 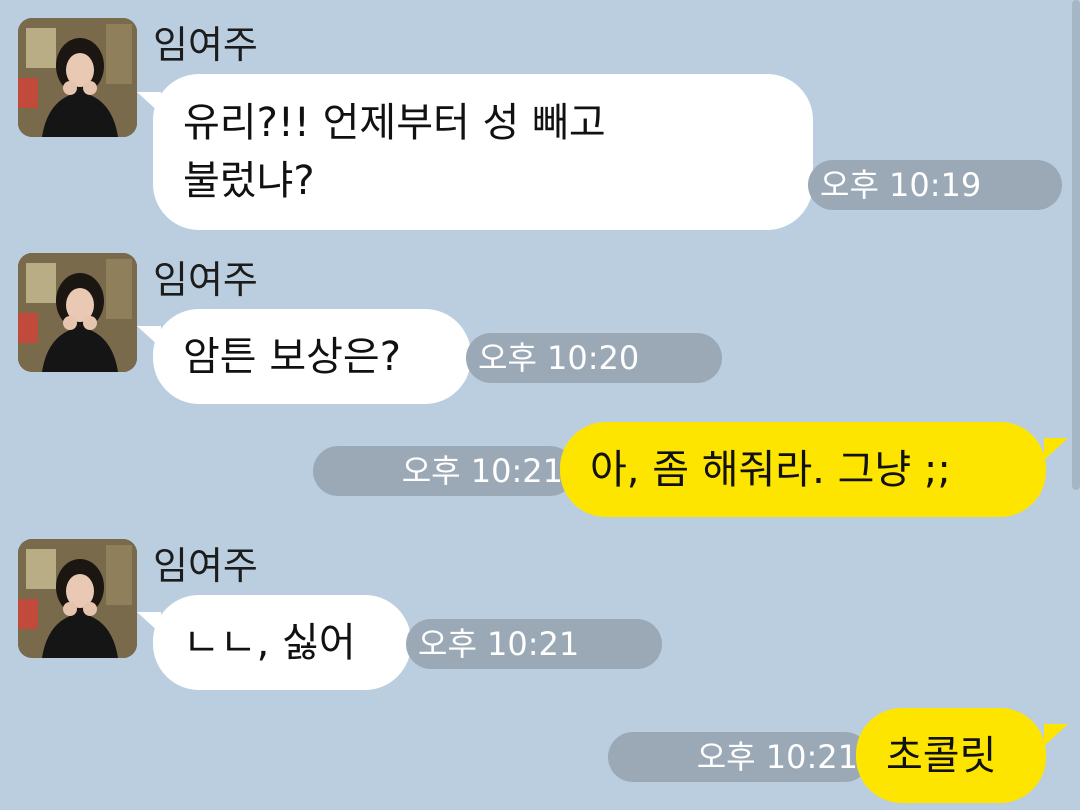 What do you see at coordinates (394, 123) in the screenshot?
I see `message-text: 유리?!! 언제부터 성 빼고` at bounding box center [394, 123].